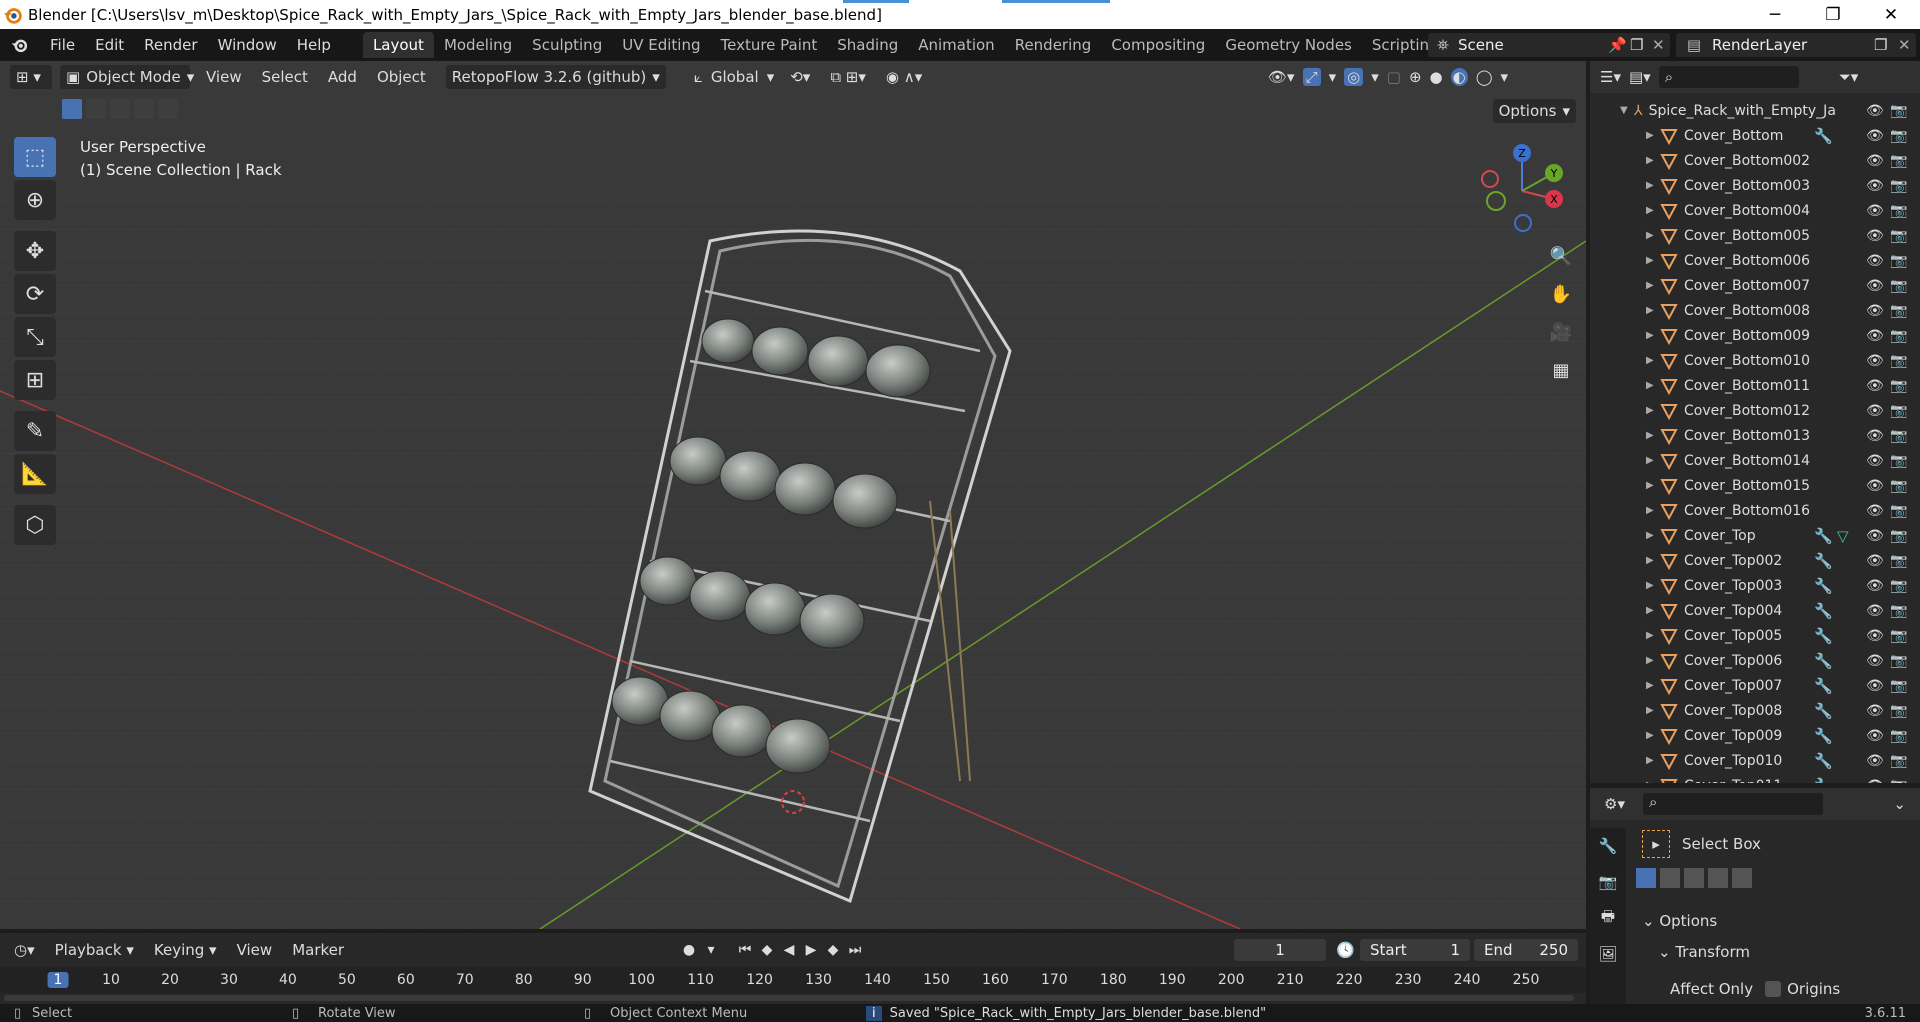  Describe the element at coordinates (1755, 610) in the screenshot. I see `outliner-row: ▶ Cover_Top004 🔧 👁 📷` at that location.